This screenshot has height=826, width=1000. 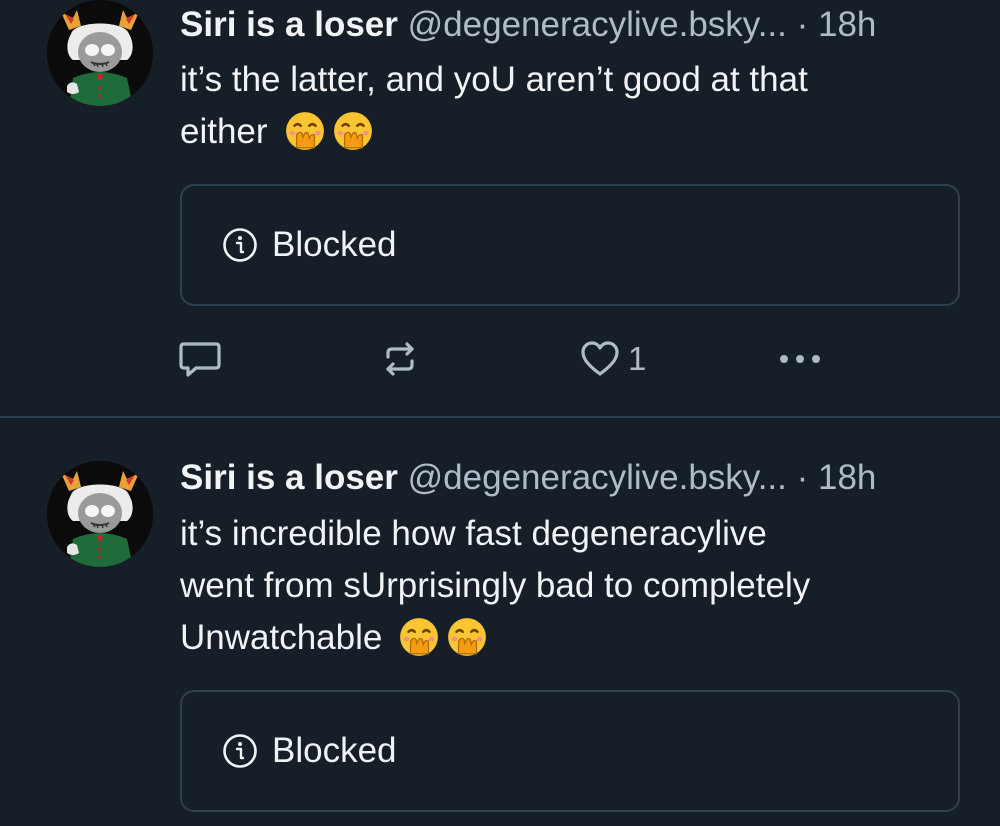 I want to click on reply-button, so click(x=200, y=359).